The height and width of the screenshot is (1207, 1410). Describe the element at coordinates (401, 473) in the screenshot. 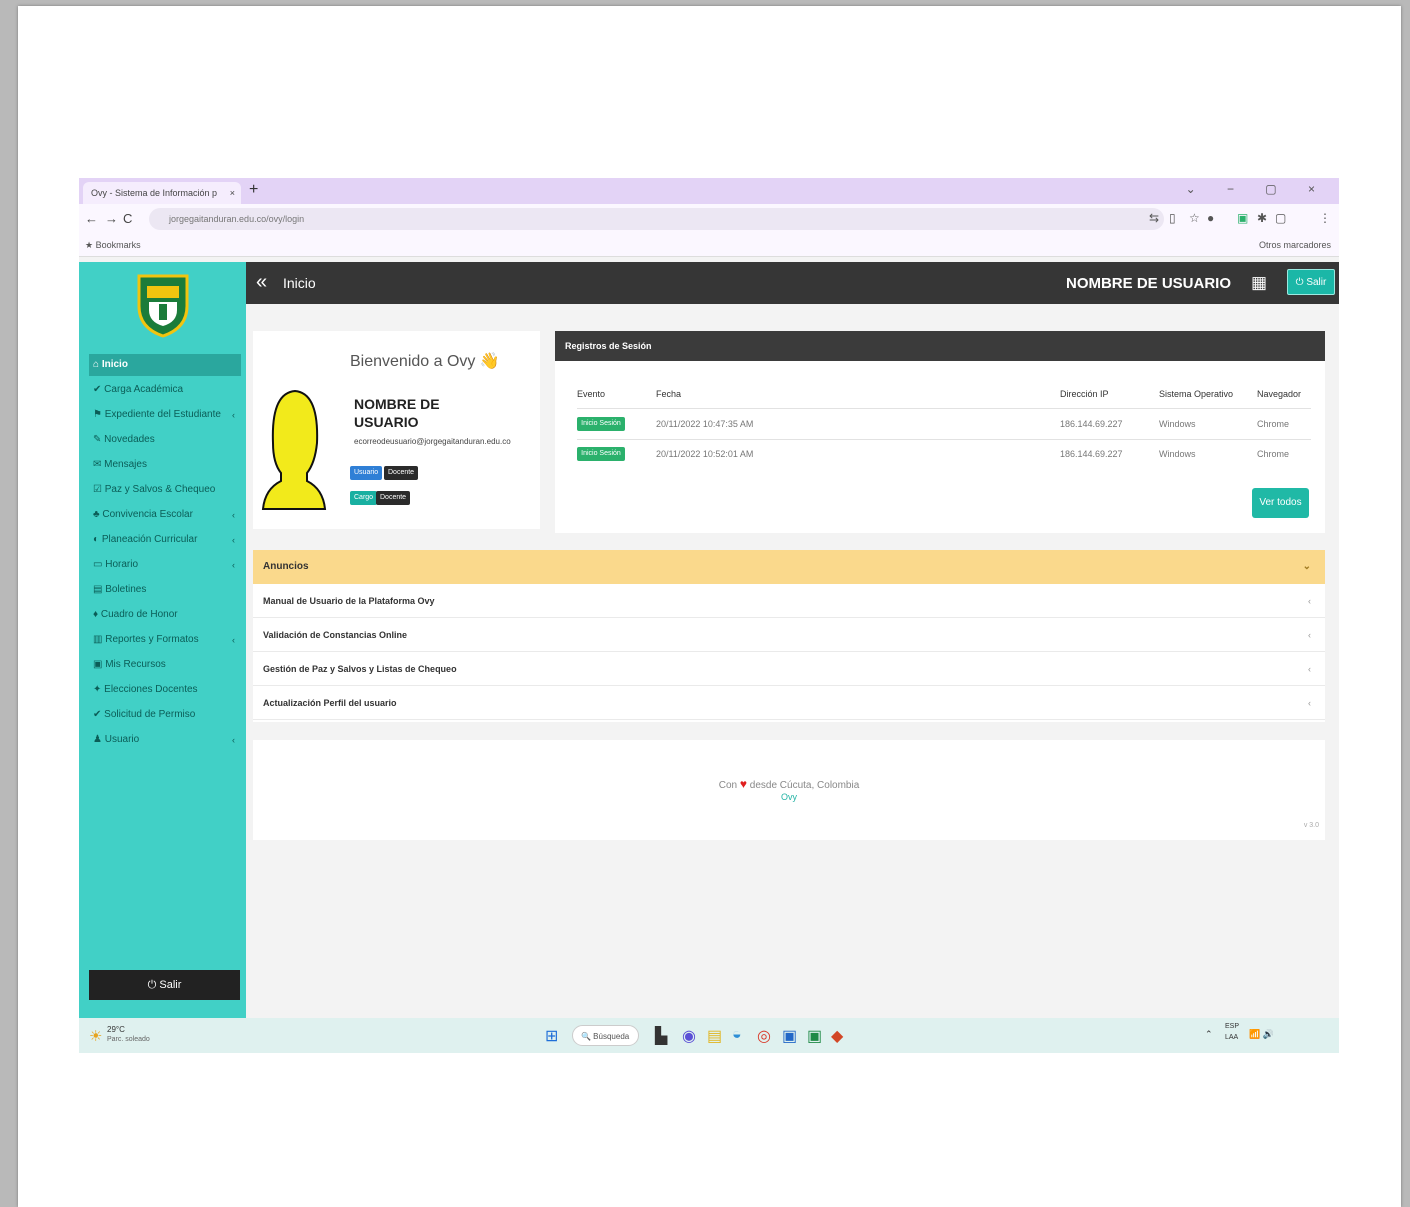

I see `role-badge-docente: Docente` at that location.